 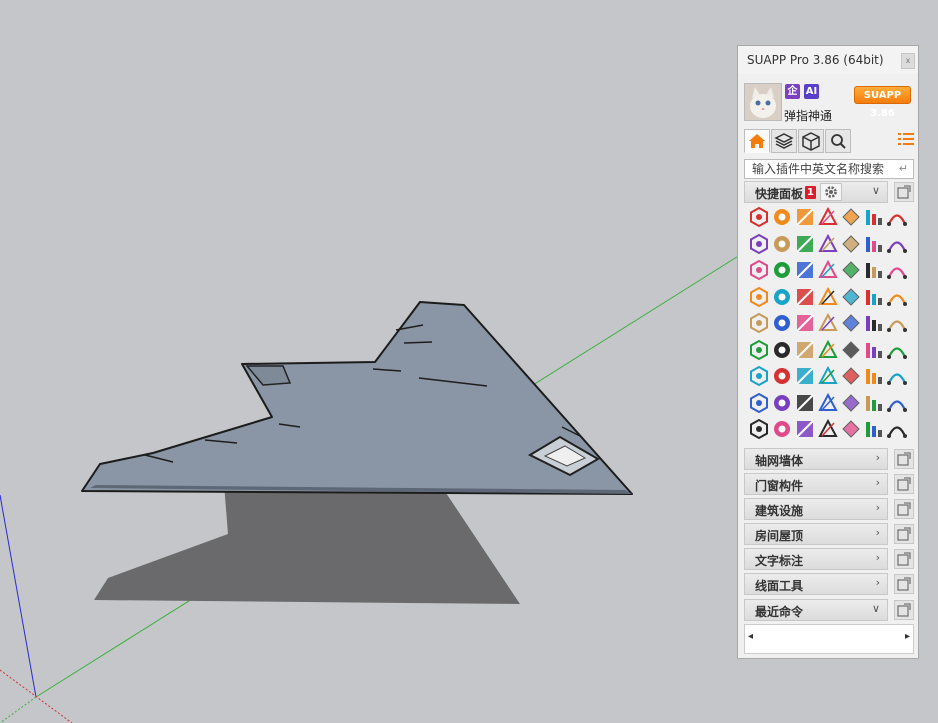 What do you see at coordinates (907, 636) in the screenshot?
I see `scroll-right-button: ▸` at bounding box center [907, 636].